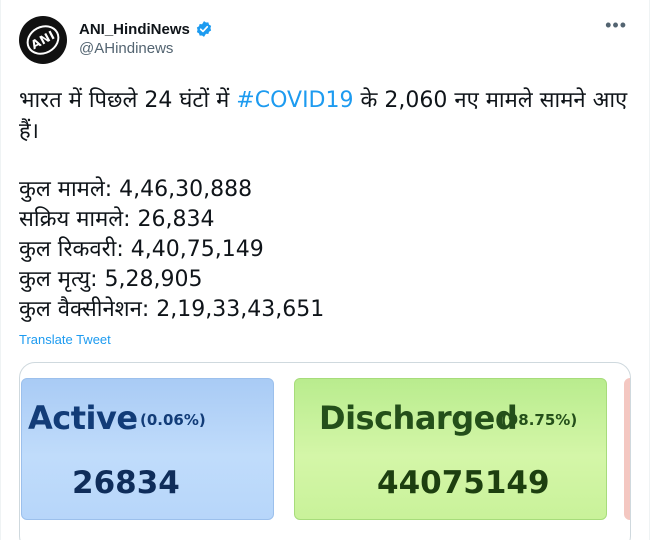 The image size is (650, 540). What do you see at coordinates (173, 420) in the screenshot?
I see `active-percent: (0.06%)` at bounding box center [173, 420].